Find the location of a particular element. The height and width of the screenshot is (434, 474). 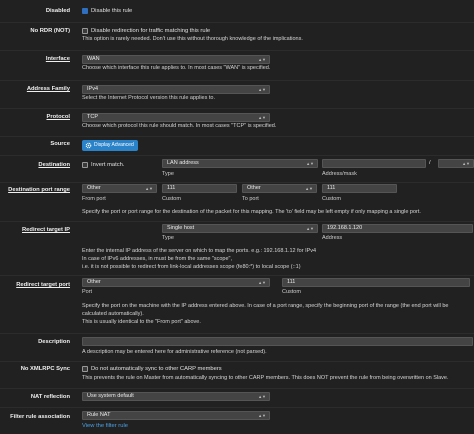

redirect-port-custom-caption: Custom is located at coordinates (291, 292).